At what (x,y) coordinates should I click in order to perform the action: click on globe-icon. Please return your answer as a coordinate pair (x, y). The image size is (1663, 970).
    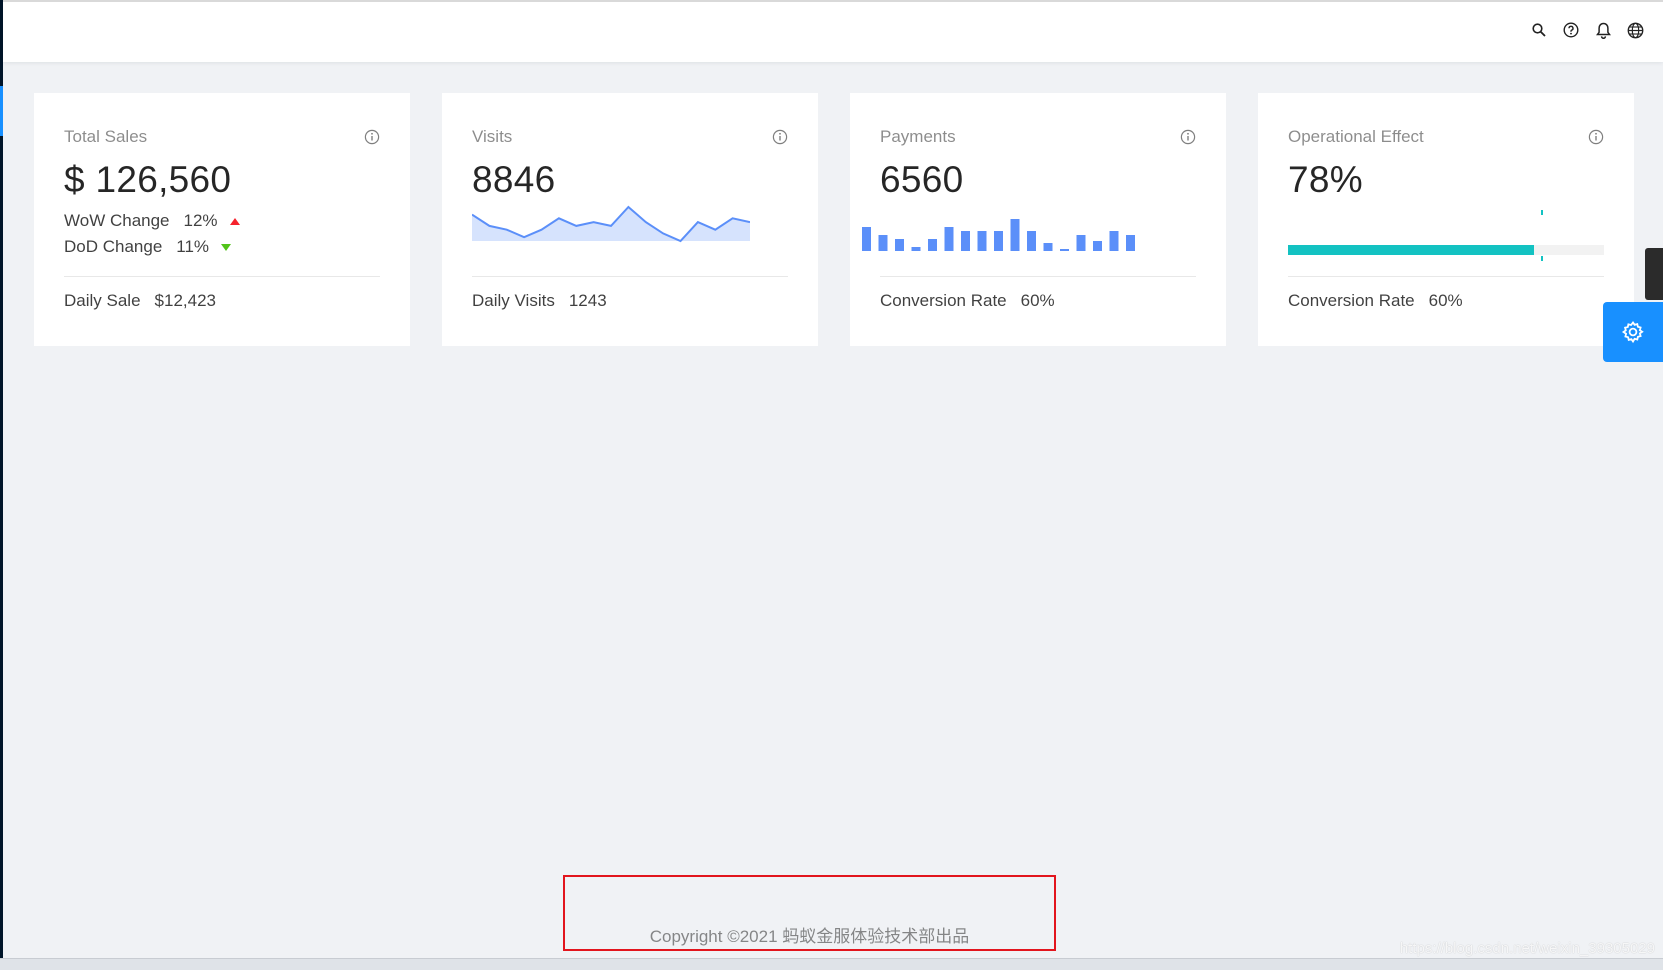
    Looking at the image, I should click on (1635, 30).